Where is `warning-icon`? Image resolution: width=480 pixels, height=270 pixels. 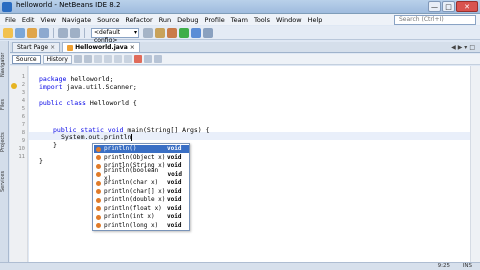 warning-icon is located at coordinates (14, 86).